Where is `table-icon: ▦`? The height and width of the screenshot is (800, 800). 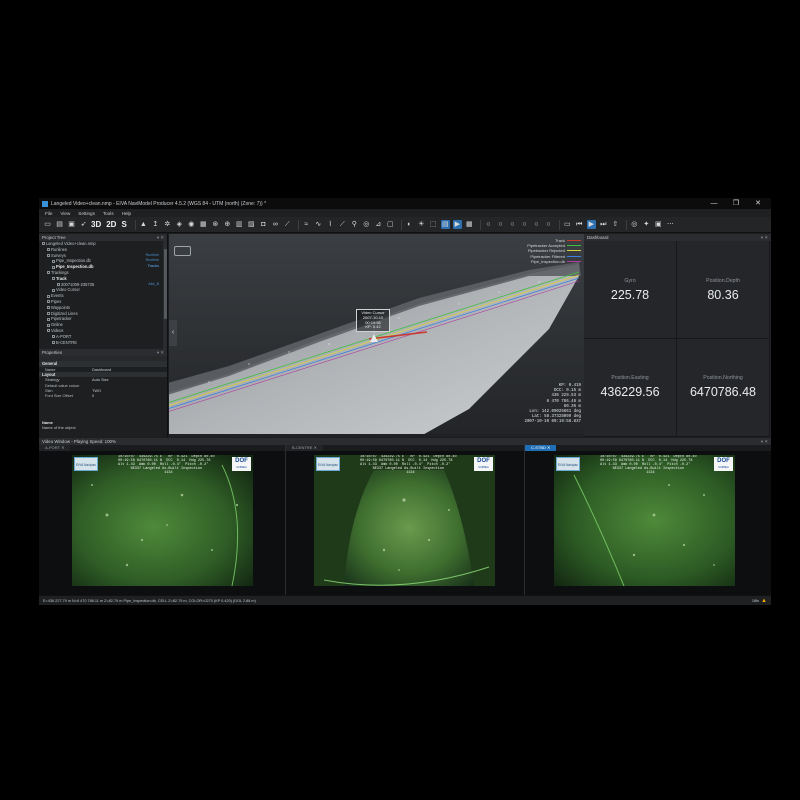
table-icon: ▦ is located at coordinates (469, 224).